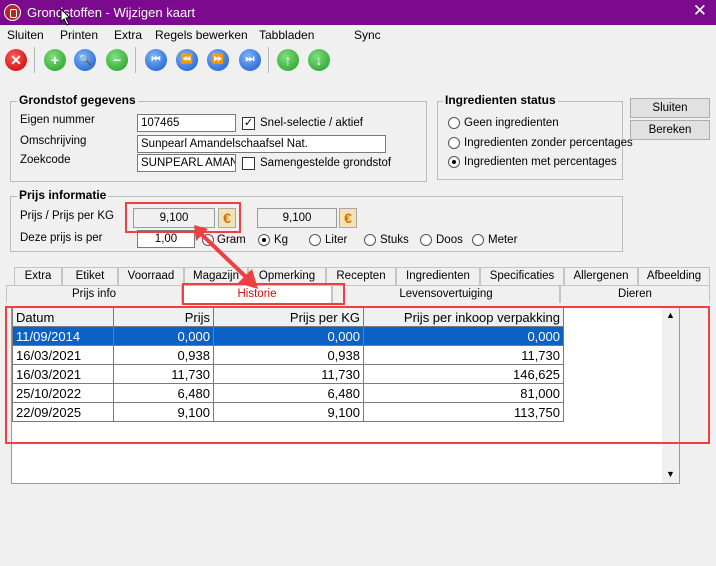 The width and height of the screenshot is (716, 566). I want to click on status-radio-met, so click(454, 162).